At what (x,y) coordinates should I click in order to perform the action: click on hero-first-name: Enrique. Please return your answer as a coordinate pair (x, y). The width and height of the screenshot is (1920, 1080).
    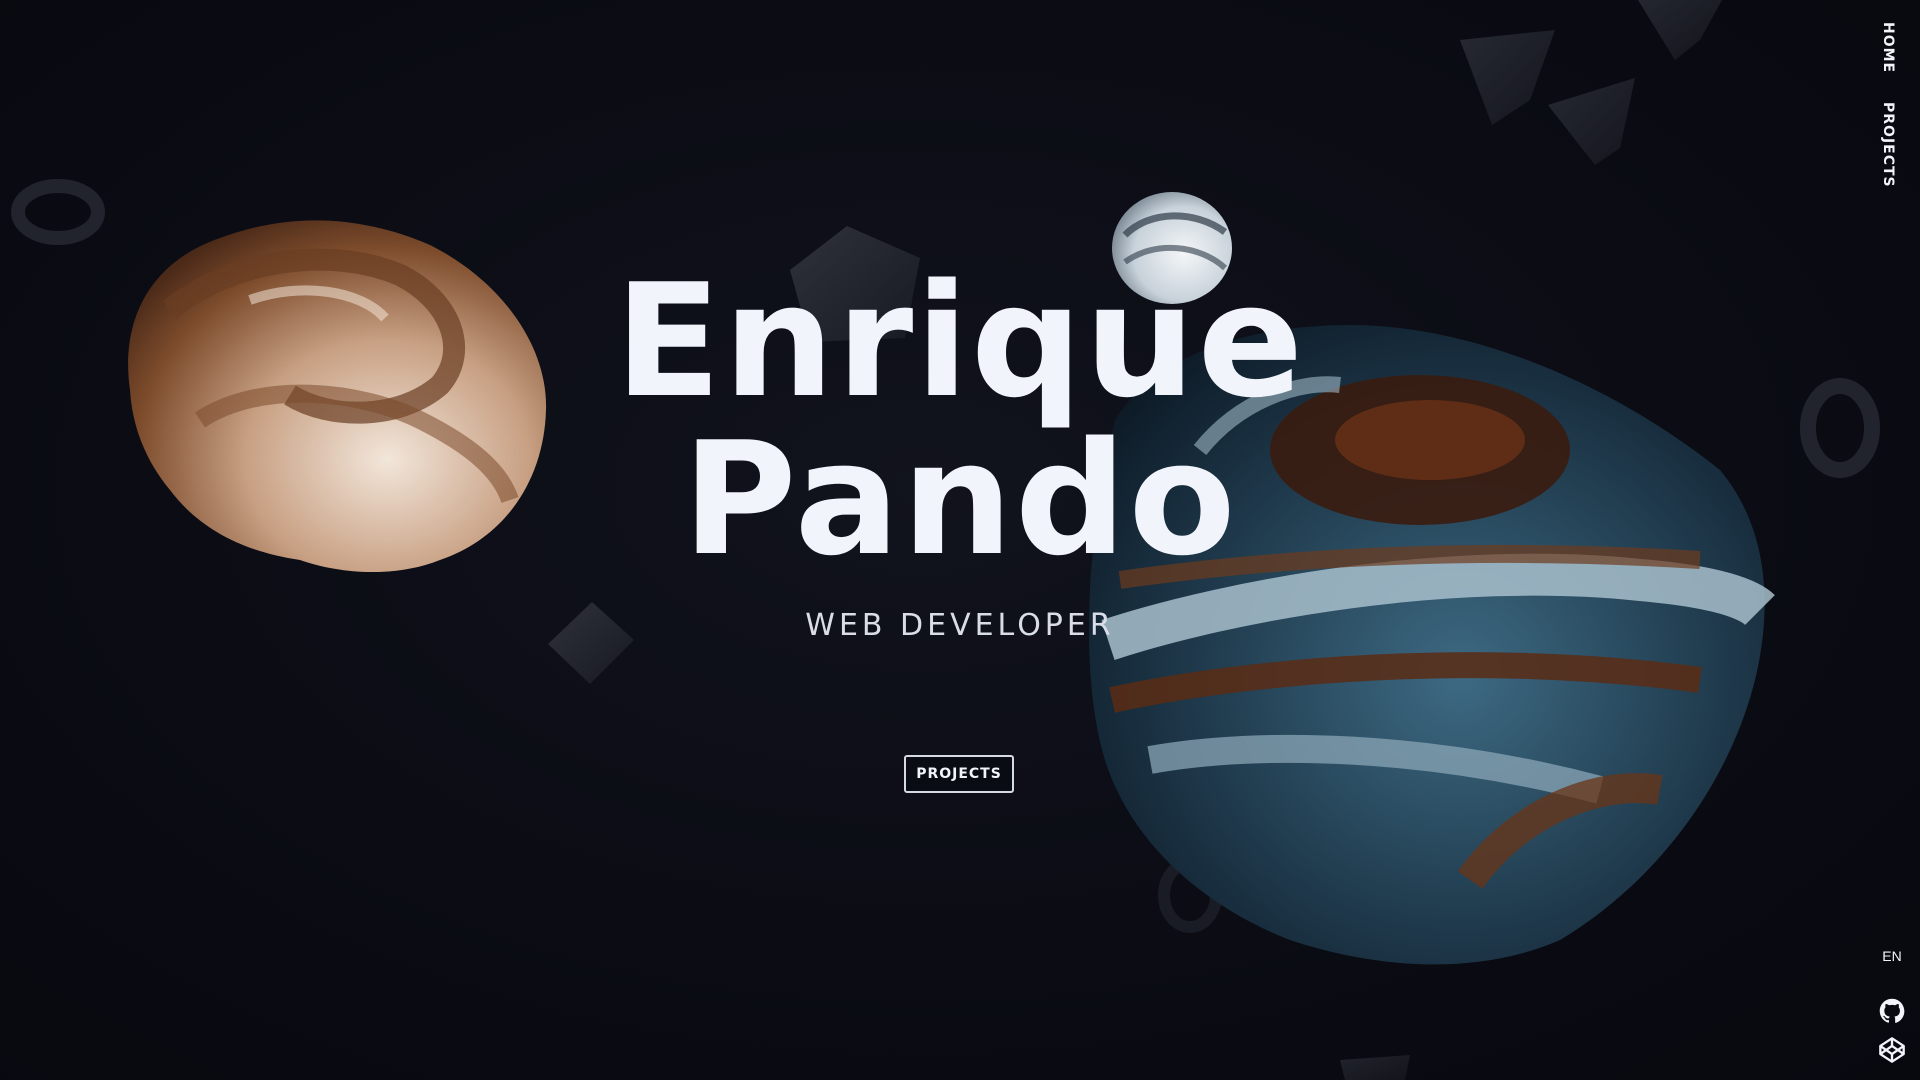
    Looking at the image, I should click on (960, 341).